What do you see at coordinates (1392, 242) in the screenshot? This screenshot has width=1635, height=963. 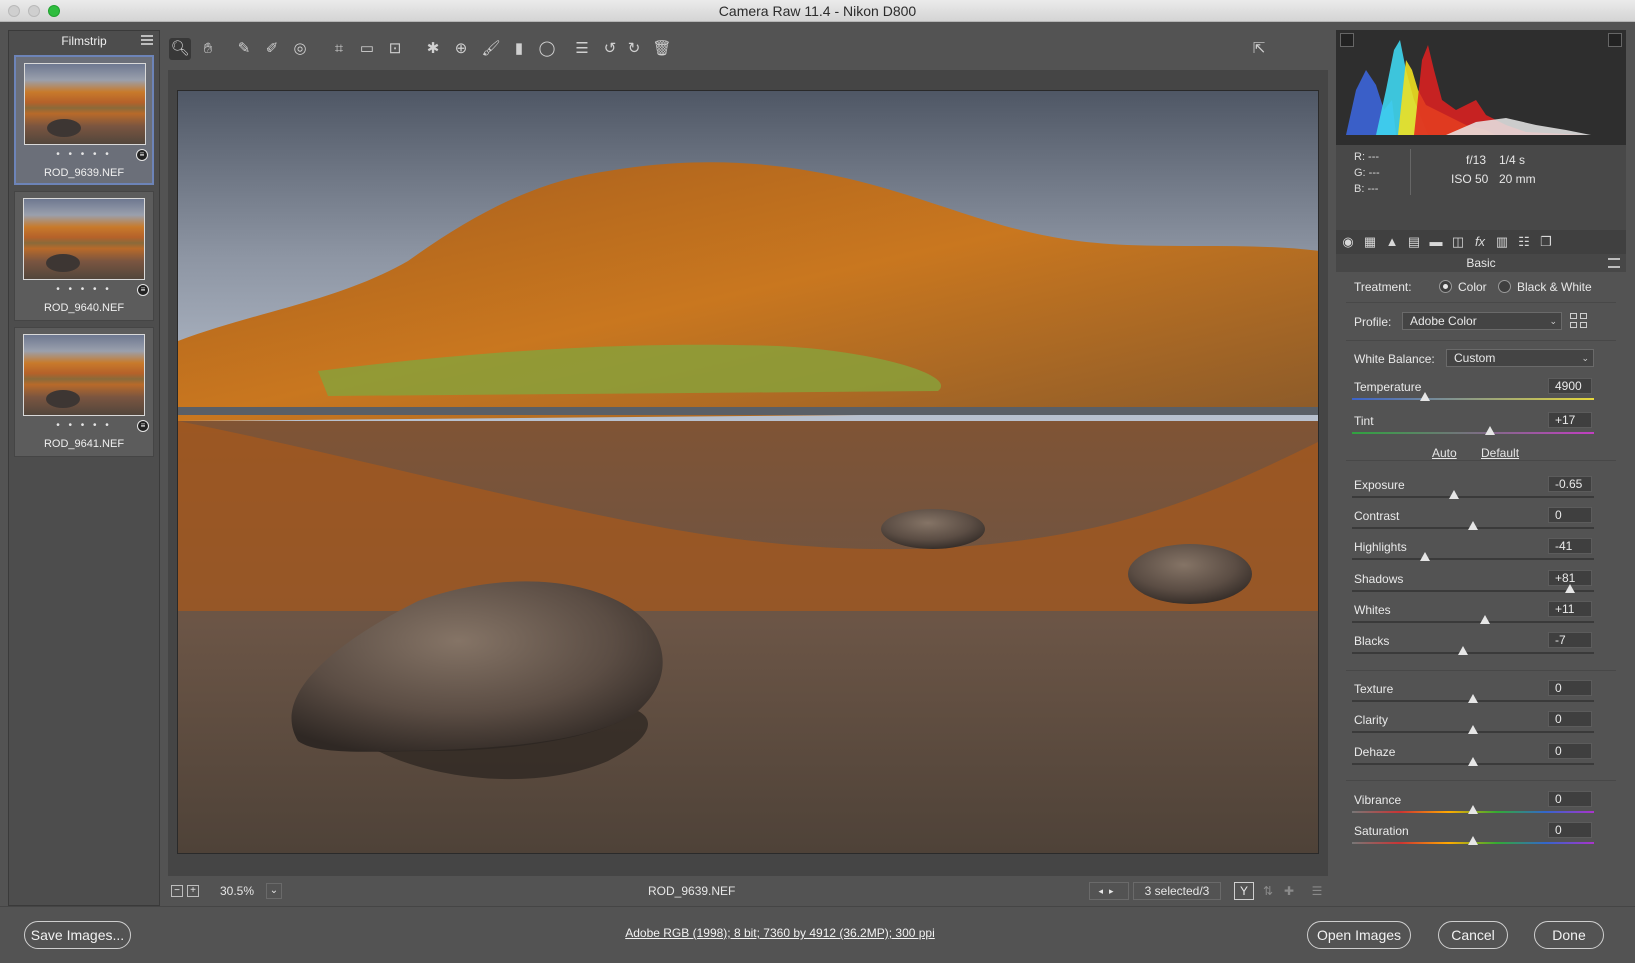 I see `tab-detail-icon: ▲` at bounding box center [1392, 242].